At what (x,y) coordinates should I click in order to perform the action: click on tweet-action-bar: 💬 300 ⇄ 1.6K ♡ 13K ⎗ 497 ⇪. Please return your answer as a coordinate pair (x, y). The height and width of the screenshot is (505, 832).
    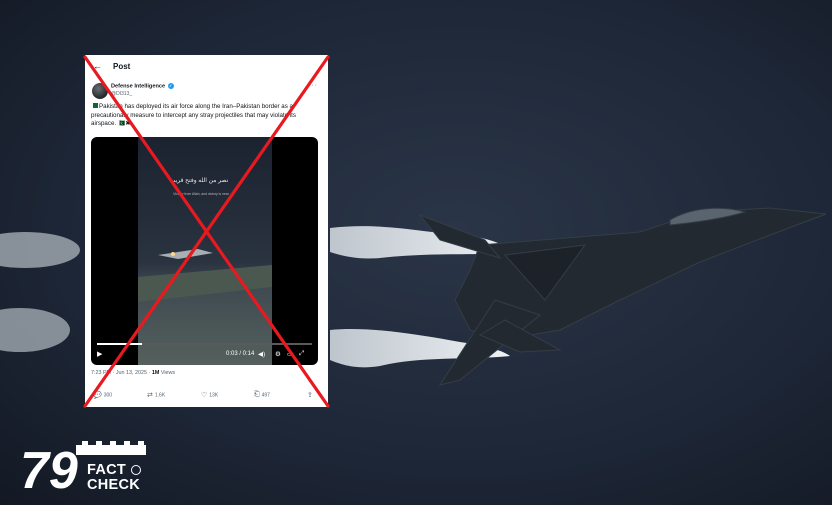
    Looking at the image, I should click on (207, 396).